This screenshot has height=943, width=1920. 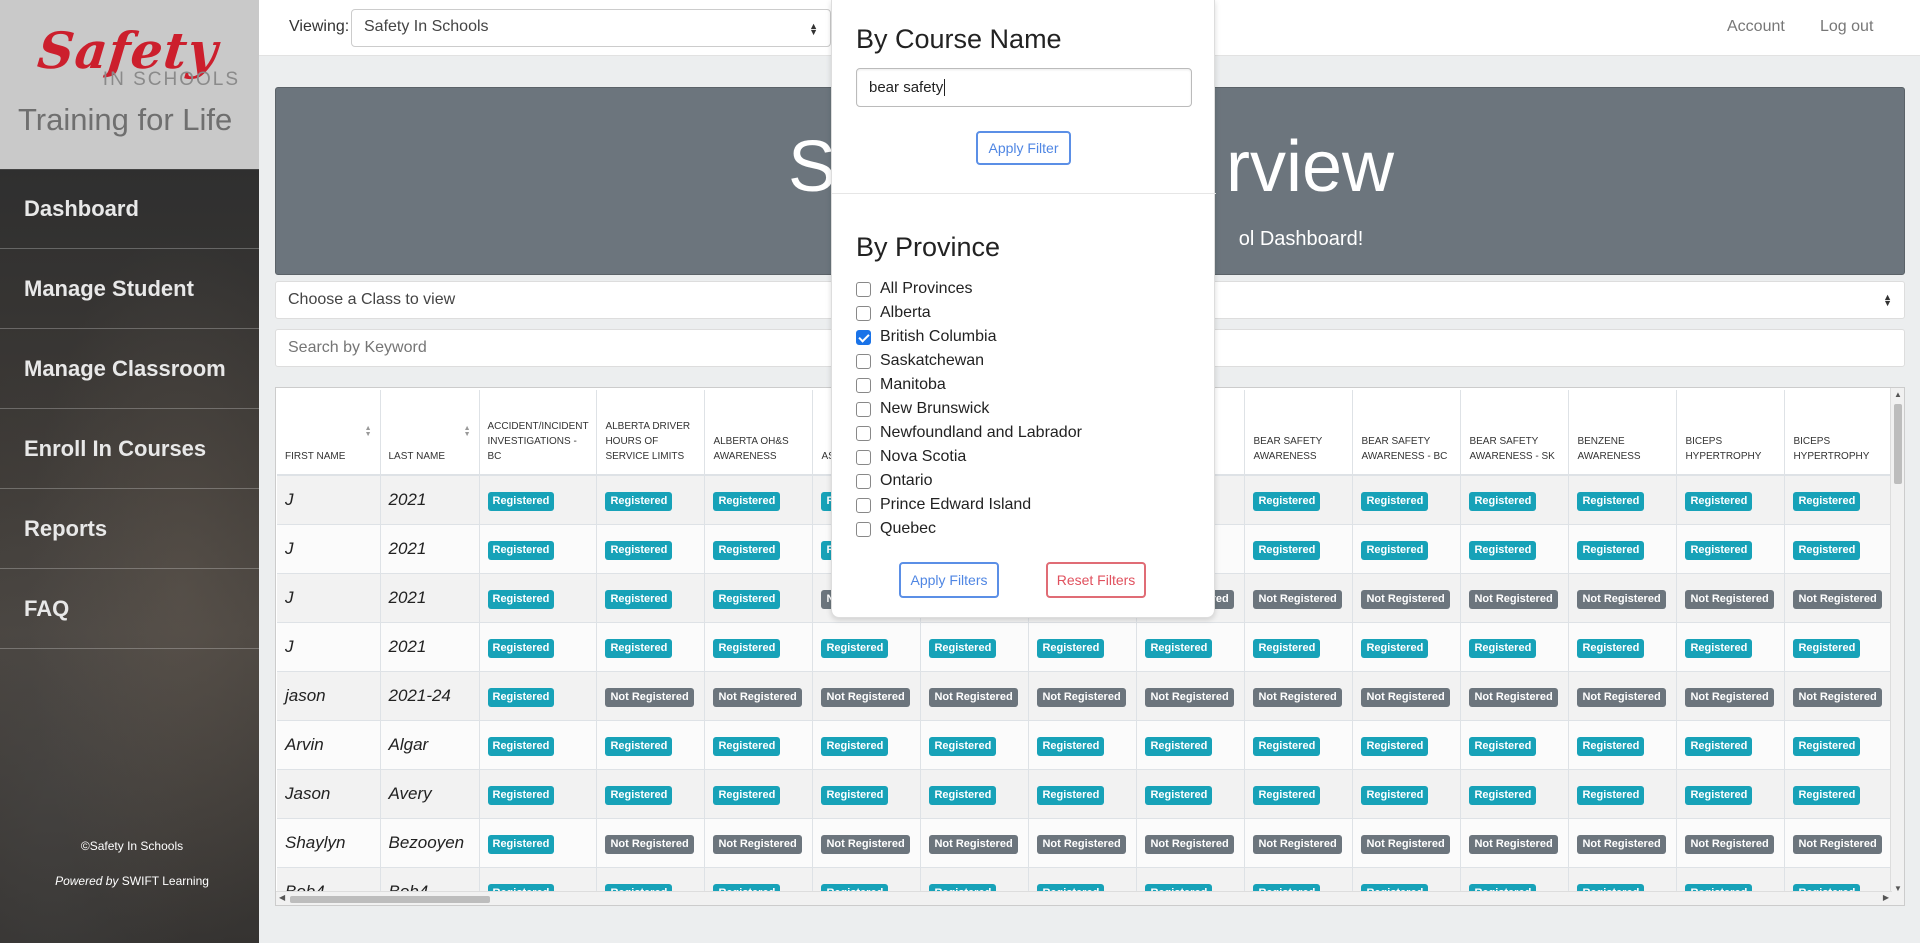 I want to click on province-label: Nova Scotia, so click(x=923, y=456).